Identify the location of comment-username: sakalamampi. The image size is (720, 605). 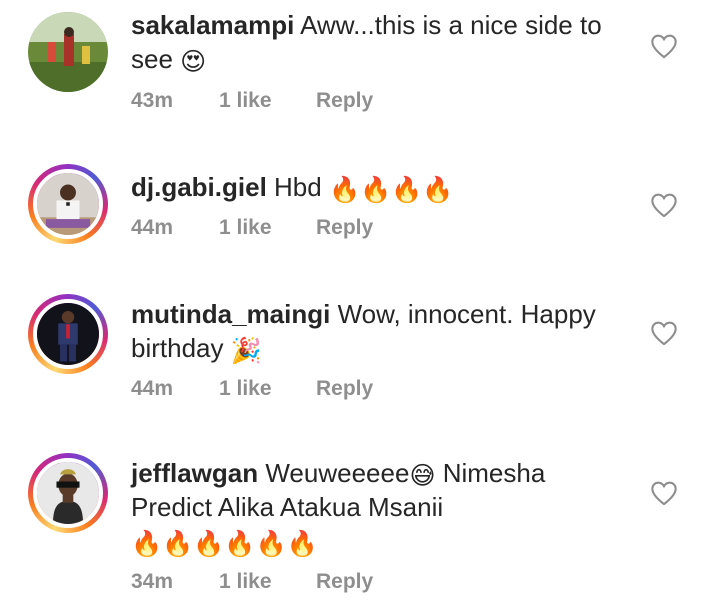
(212, 25).